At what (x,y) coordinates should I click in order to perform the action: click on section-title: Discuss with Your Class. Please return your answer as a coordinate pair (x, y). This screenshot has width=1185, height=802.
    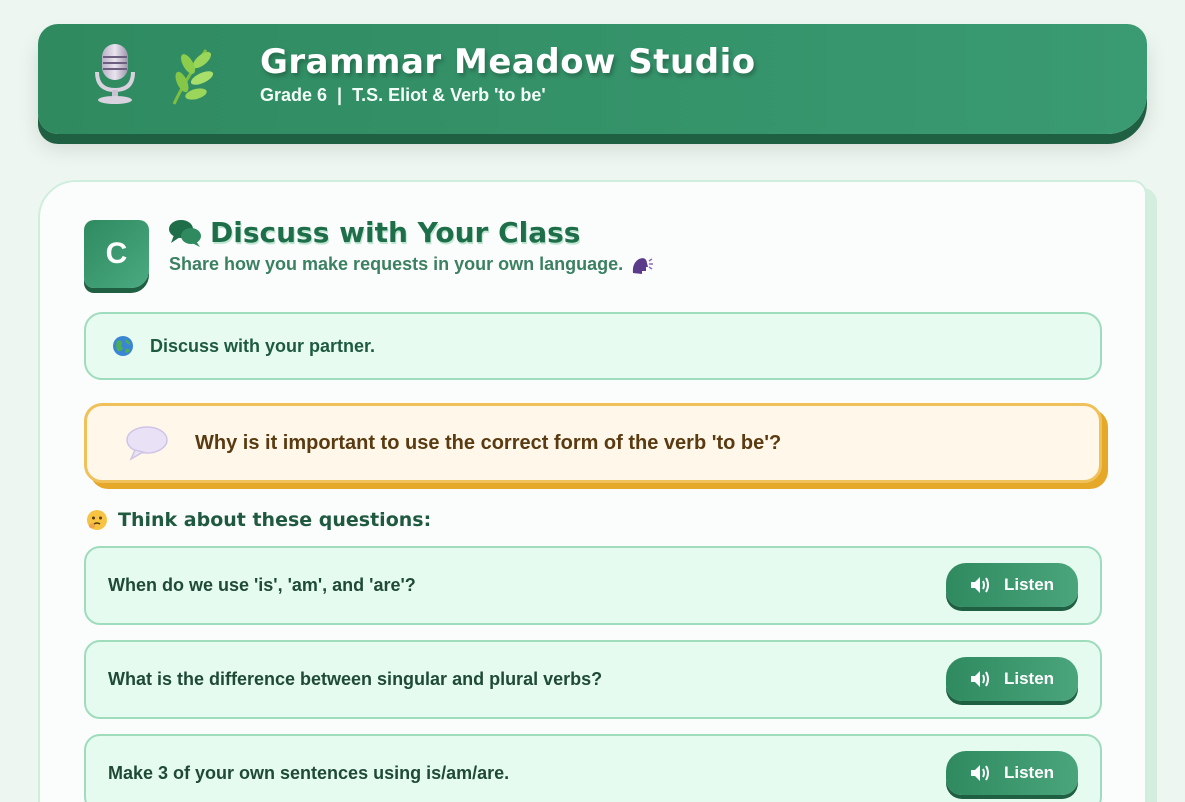
    Looking at the image, I should click on (395, 232).